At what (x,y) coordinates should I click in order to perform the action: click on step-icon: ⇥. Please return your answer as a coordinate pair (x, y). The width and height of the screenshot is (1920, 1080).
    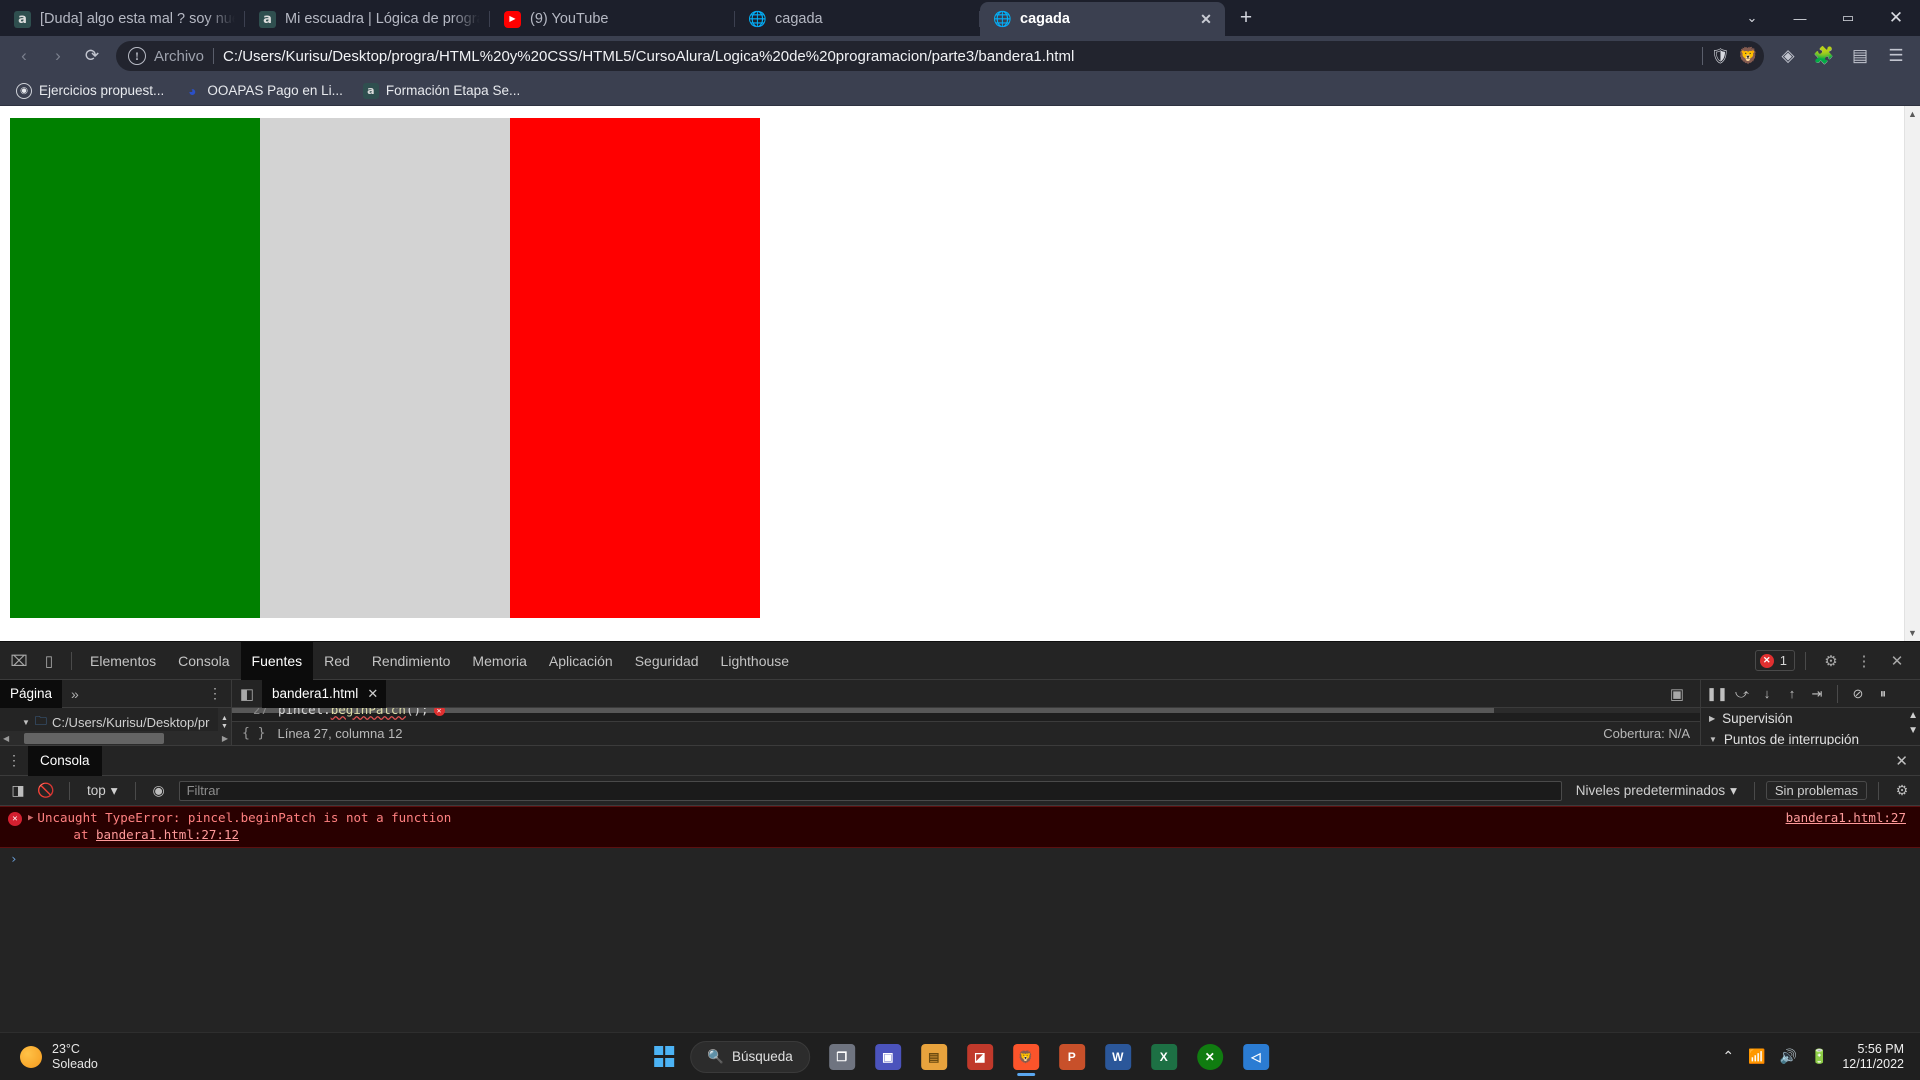
    Looking at the image, I should click on (1817, 694).